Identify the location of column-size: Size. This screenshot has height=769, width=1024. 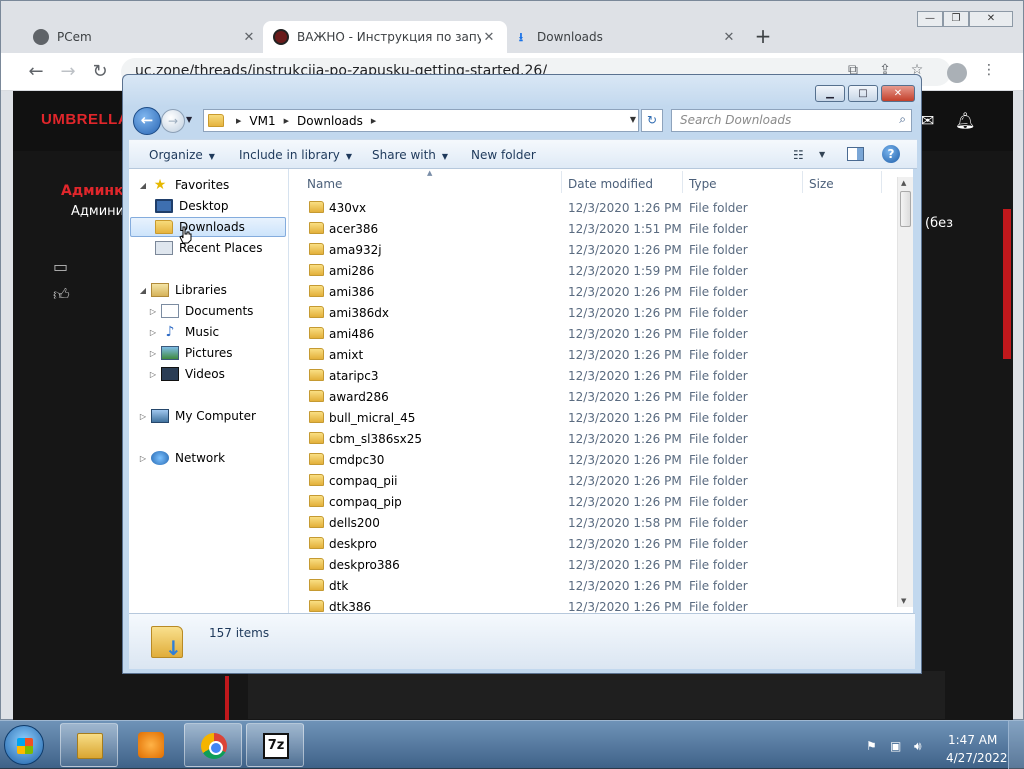
(821, 184).